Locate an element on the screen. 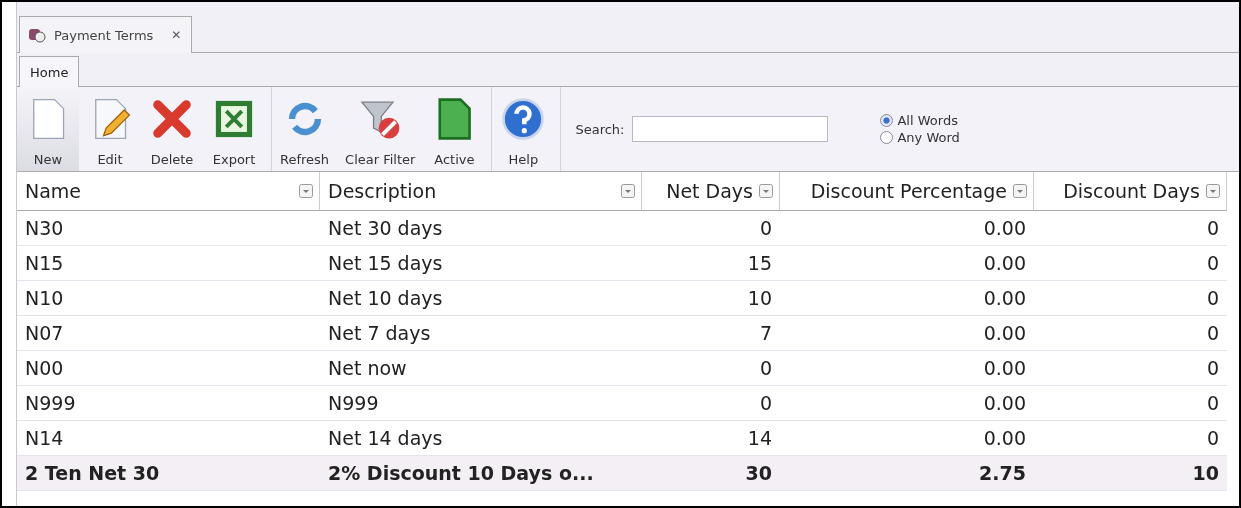 This screenshot has width=1241, height=508. toolbar-button: Delete is located at coordinates (172, 129).